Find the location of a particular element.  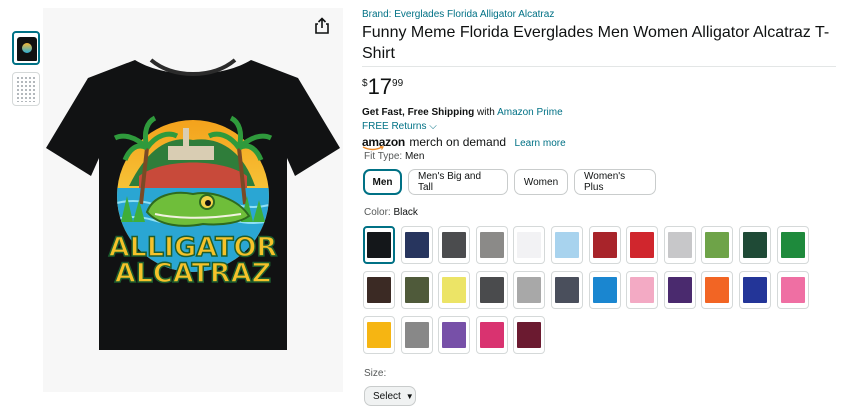

shirt-text-line2: ALCATRAZ is located at coordinates (193, 273).